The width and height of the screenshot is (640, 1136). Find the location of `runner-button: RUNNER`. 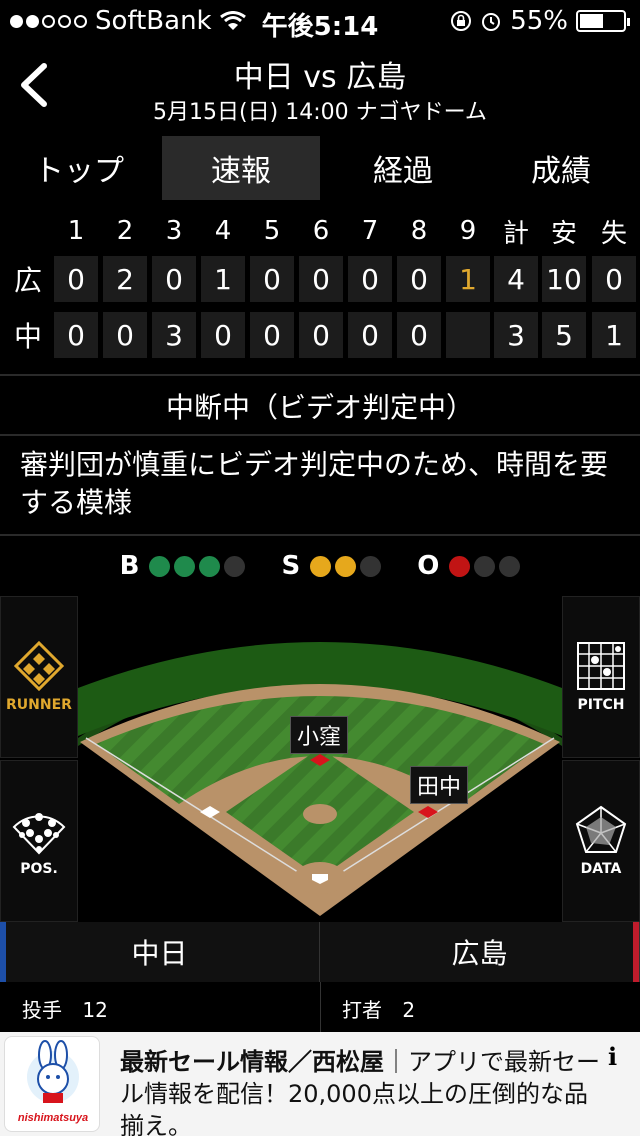

runner-button: RUNNER is located at coordinates (39, 677).